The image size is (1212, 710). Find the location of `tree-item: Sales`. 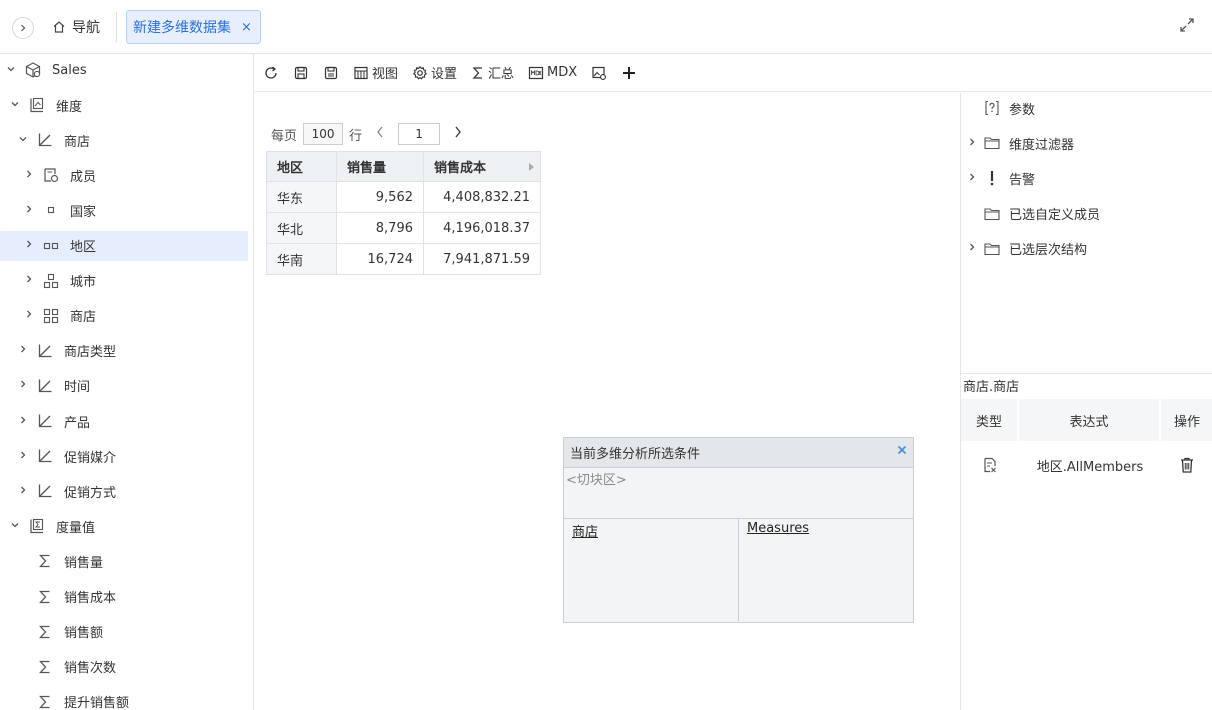

tree-item: Sales is located at coordinates (124, 70).